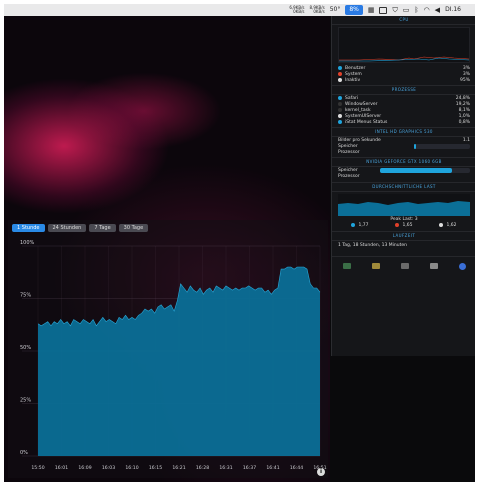 This screenshot has height=485, width=478. What do you see at coordinates (403, 132) in the screenshot?
I see `intel-gpu-section-title: INTEL HD GRAPHICS 530` at bounding box center [403, 132].